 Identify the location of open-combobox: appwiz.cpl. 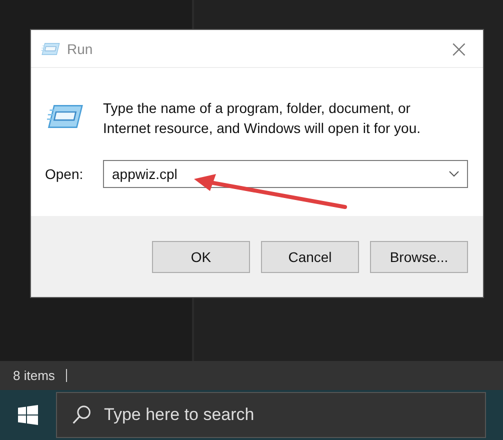
(285, 174).